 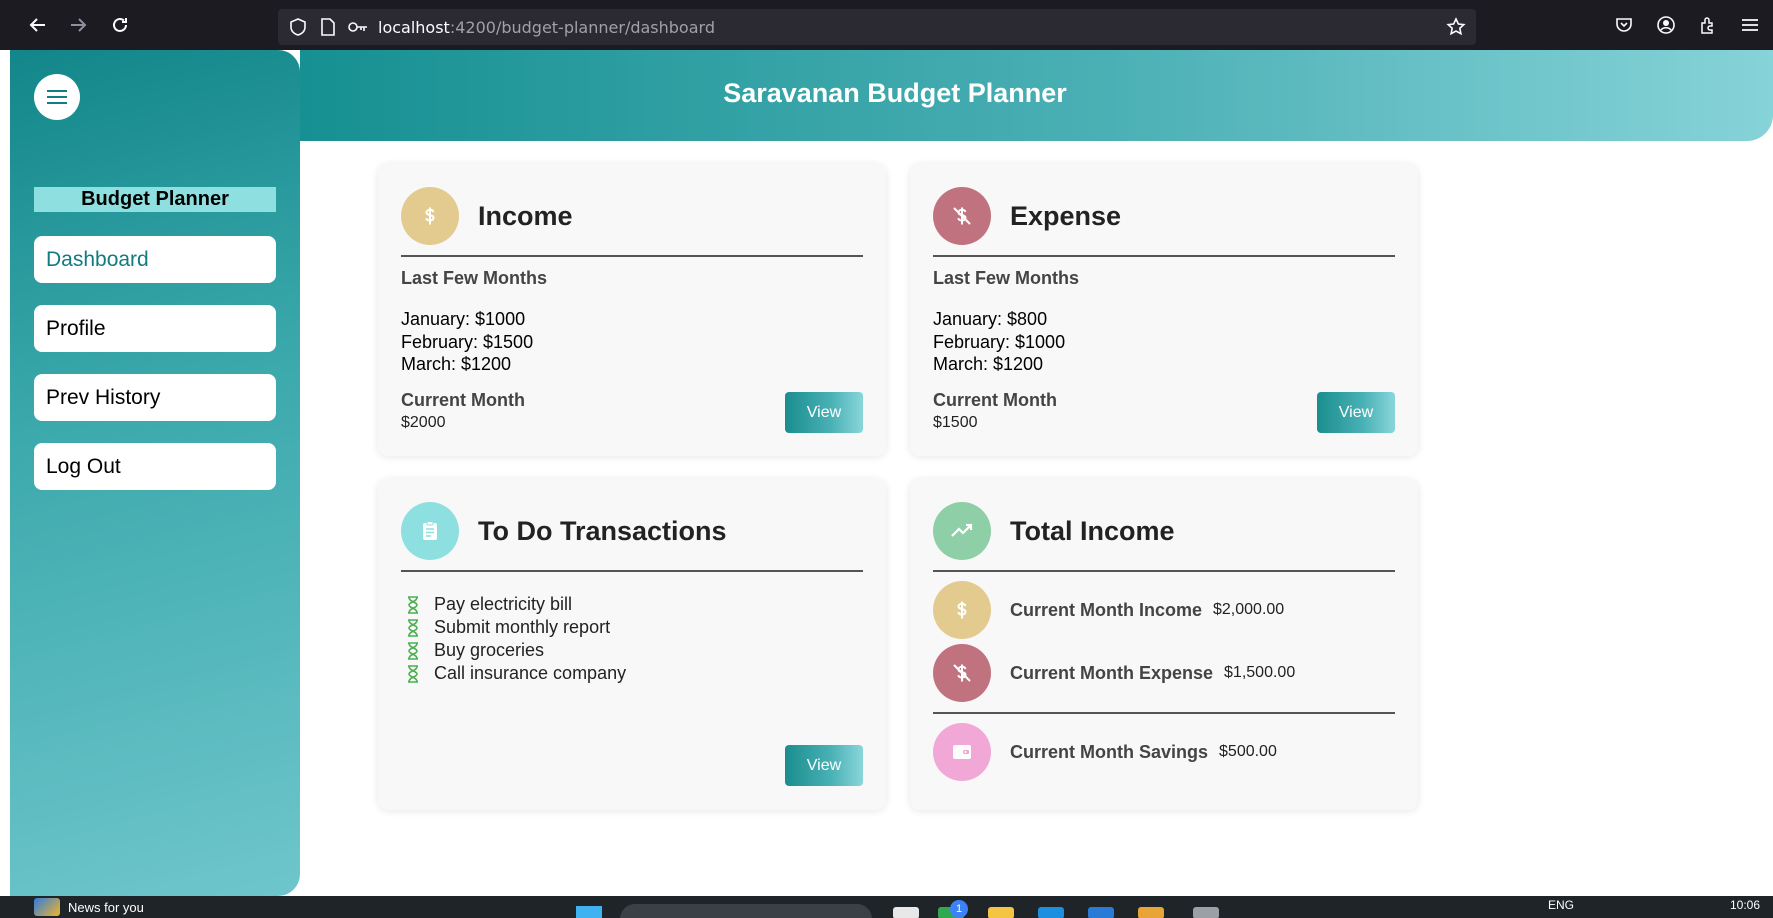 I want to click on taskbar-search, so click(x=746, y=911).